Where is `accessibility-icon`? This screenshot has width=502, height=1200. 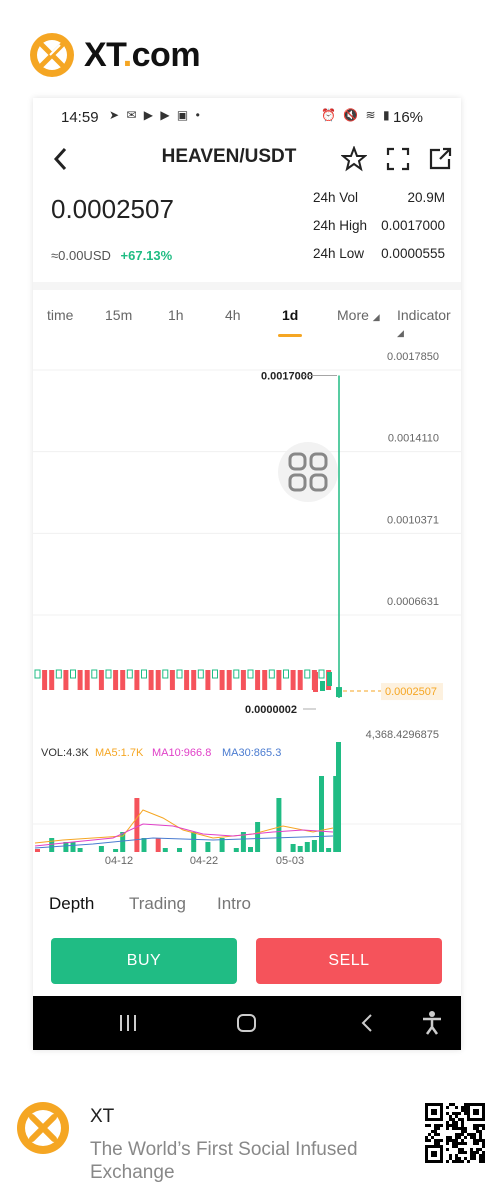 accessibility-icon is located at coordinates (432, 1023).